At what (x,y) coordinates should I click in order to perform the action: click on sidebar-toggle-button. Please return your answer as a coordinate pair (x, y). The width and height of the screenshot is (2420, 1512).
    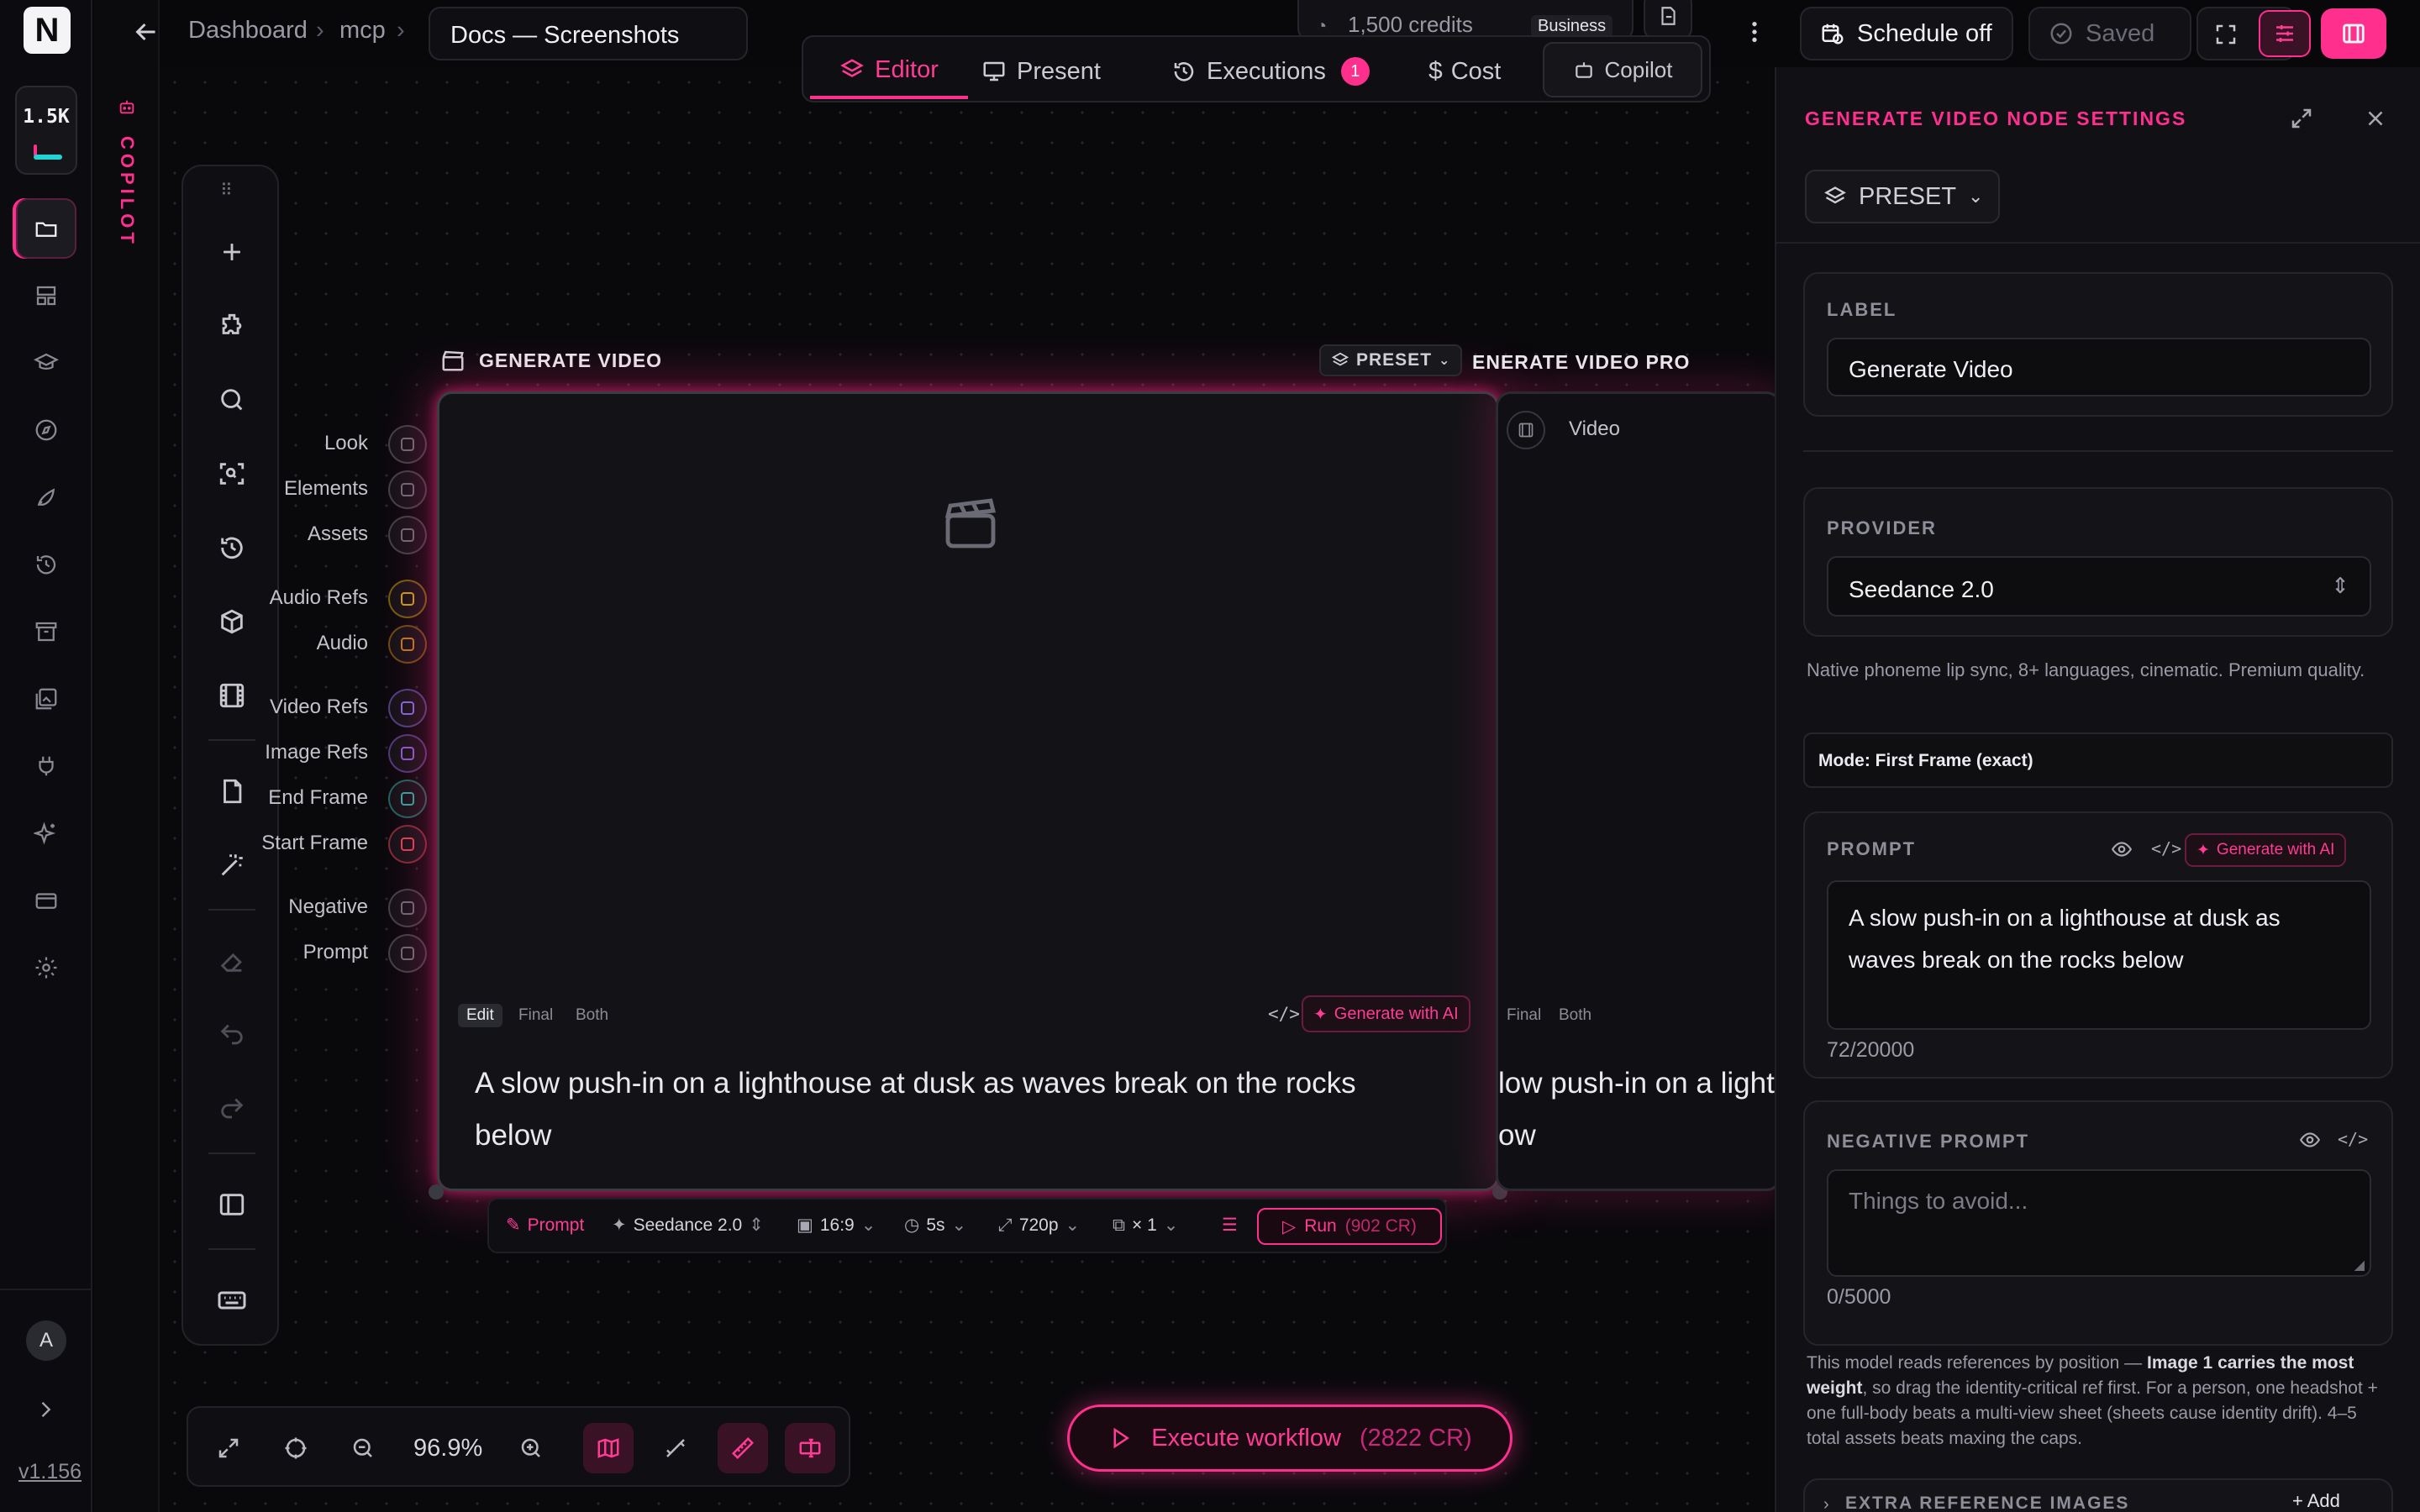
    Looking at the image, I should click on (232, 1204).